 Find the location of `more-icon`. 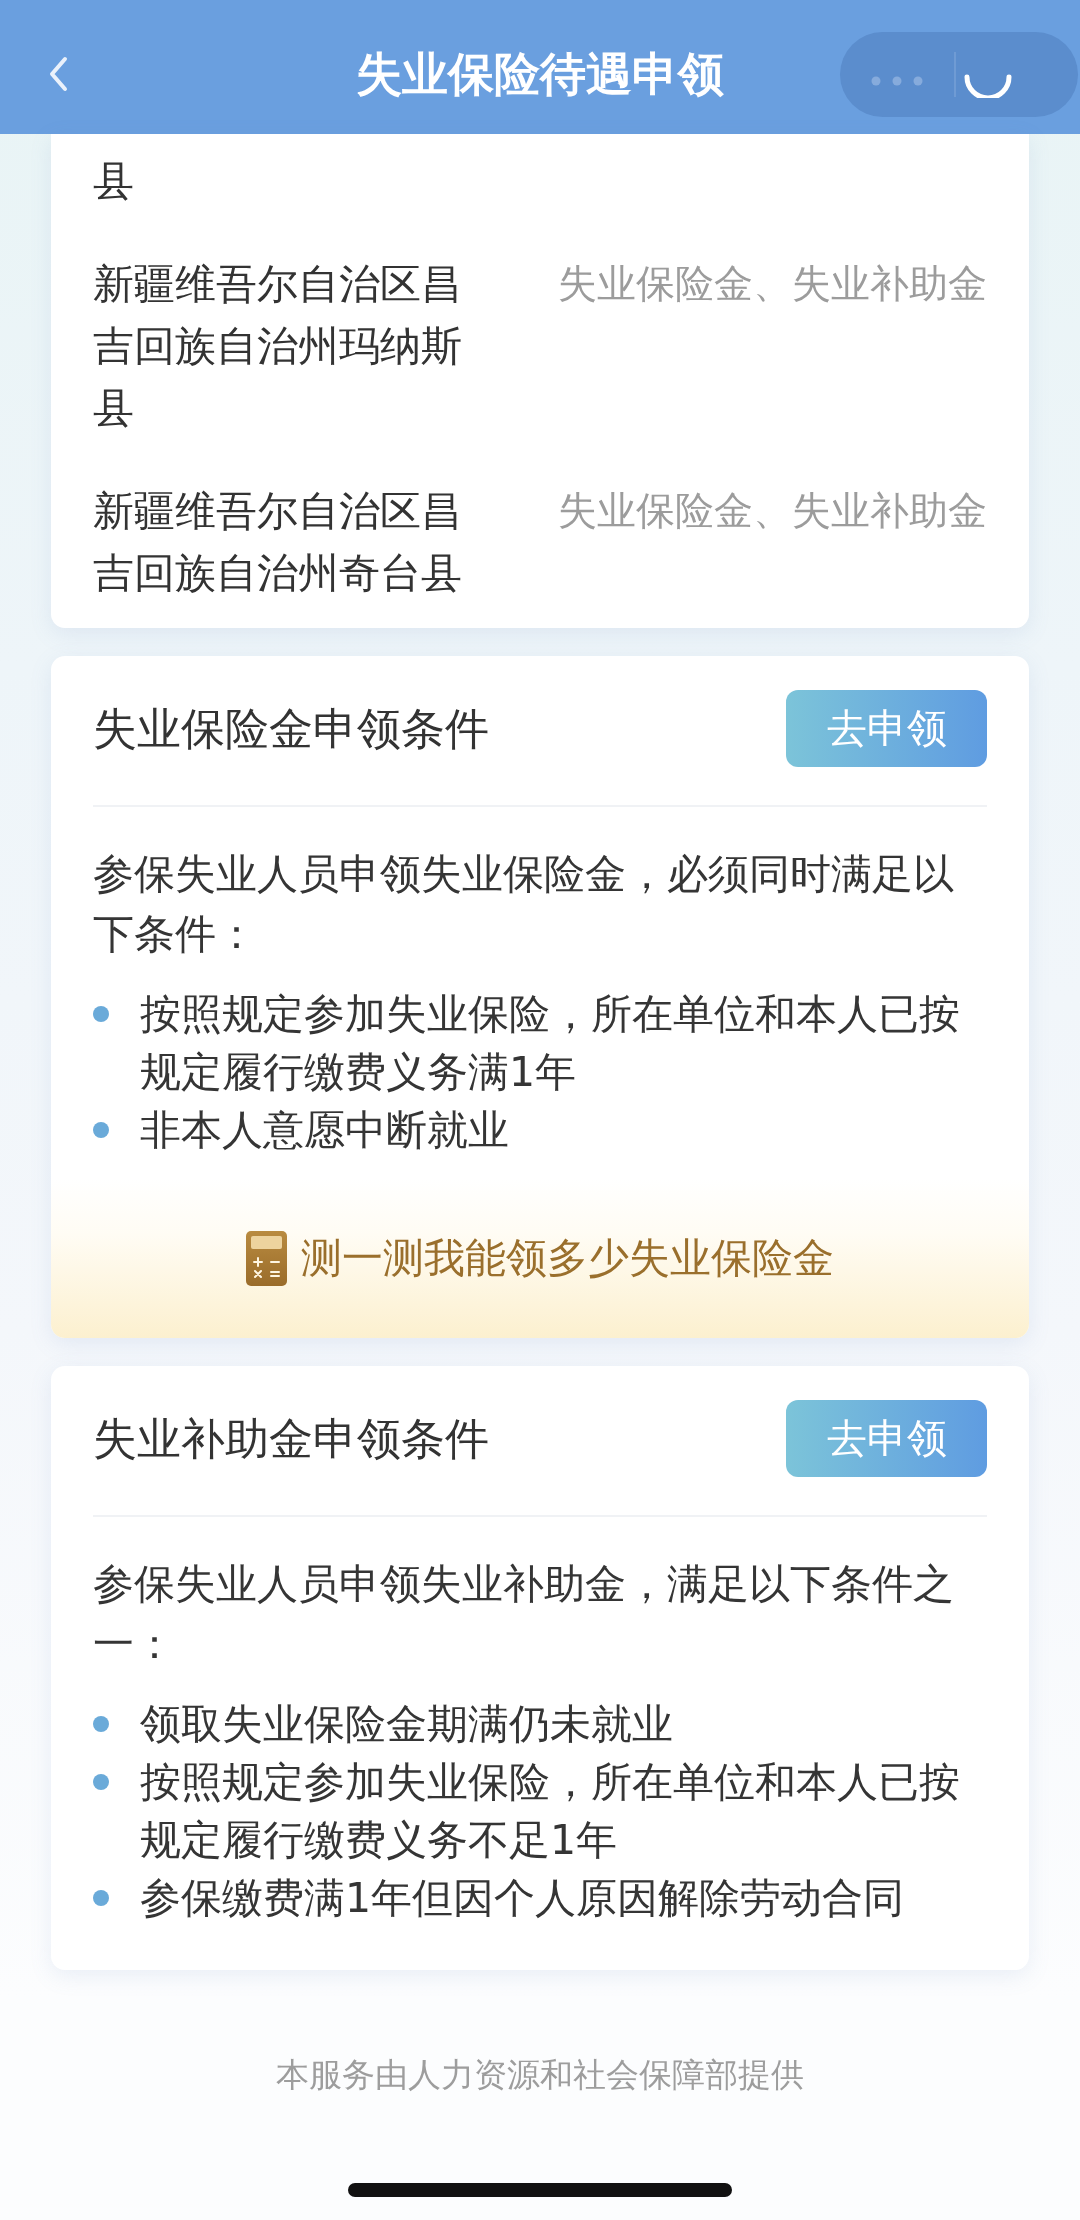

more-icon is located at coordinates (897, 81).